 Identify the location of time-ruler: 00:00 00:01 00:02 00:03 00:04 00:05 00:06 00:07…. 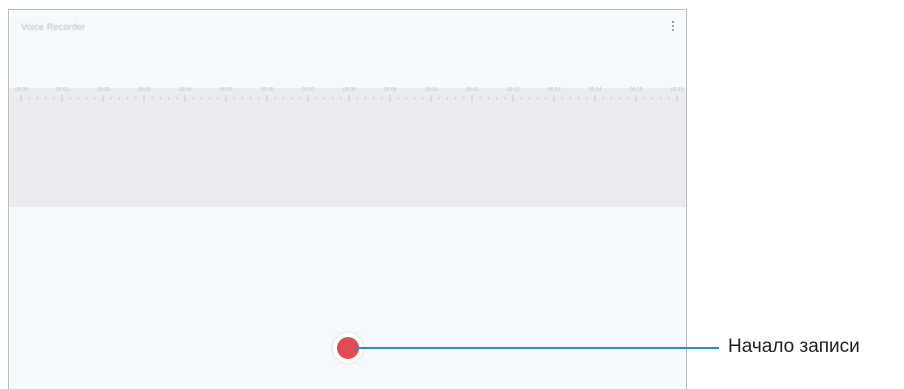
(347, 94).